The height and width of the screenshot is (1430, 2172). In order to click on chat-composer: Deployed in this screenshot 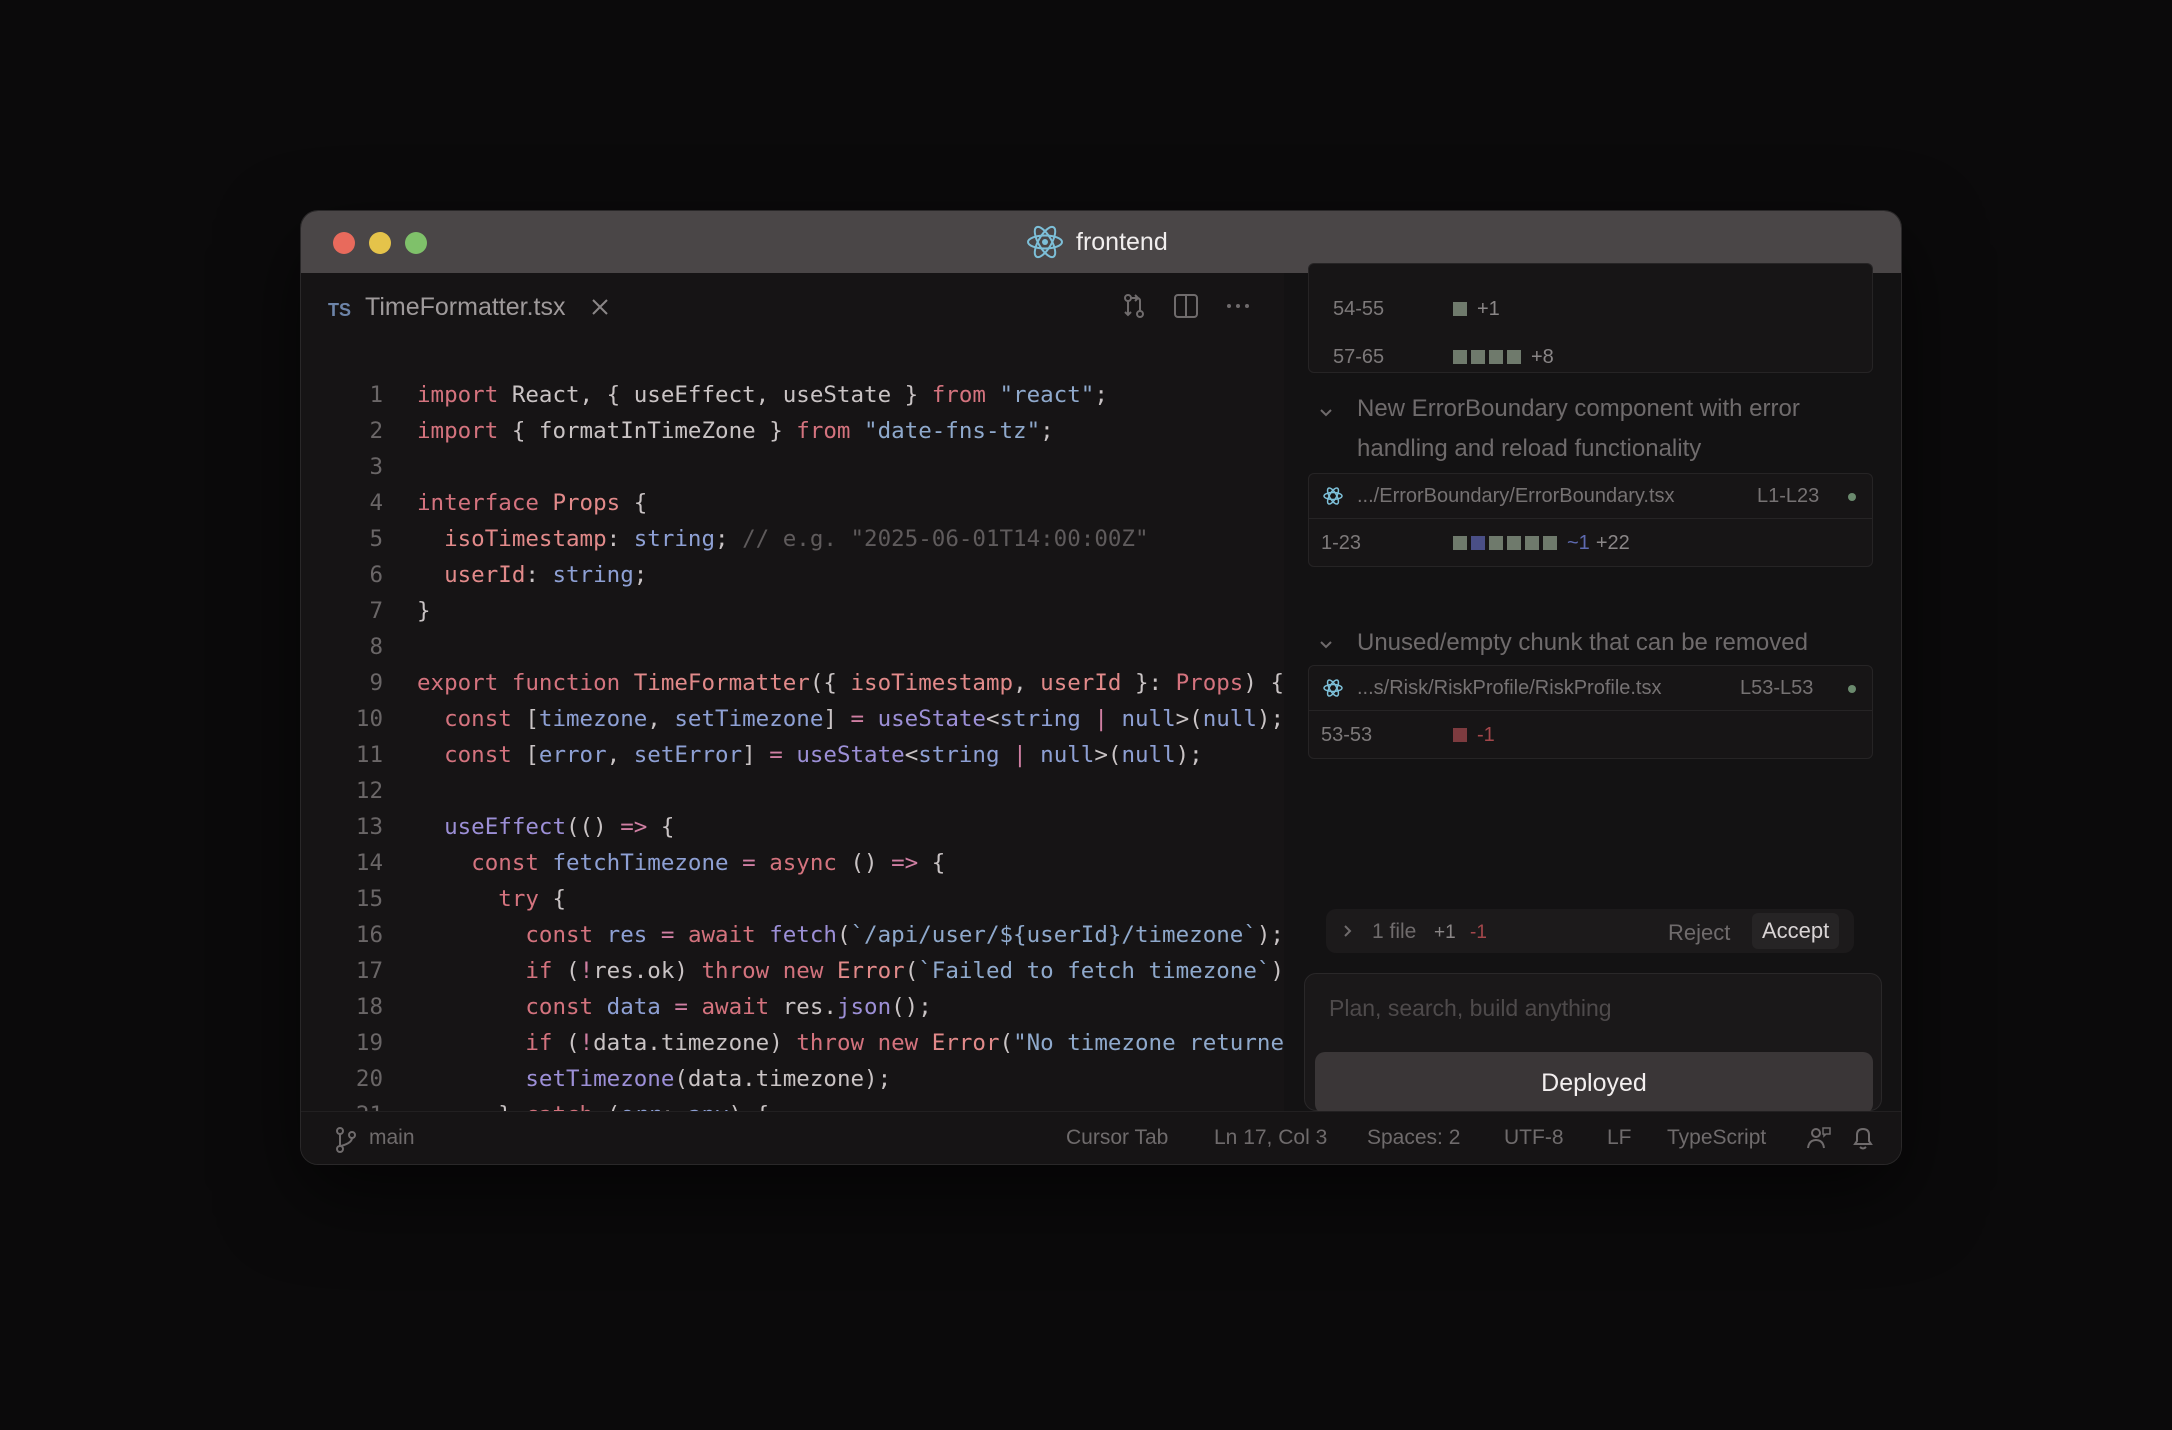, I will do `click(1593, 1043)`.